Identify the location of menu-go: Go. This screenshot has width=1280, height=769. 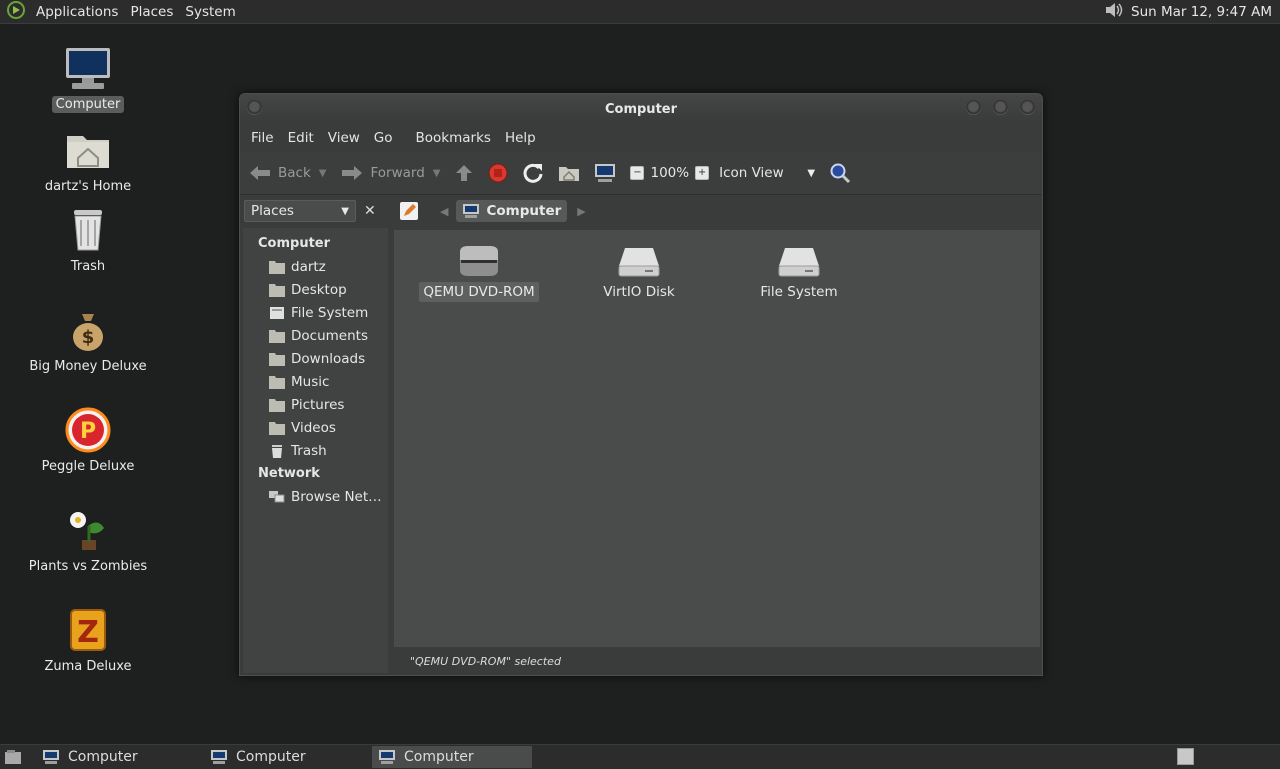
(383, 138).